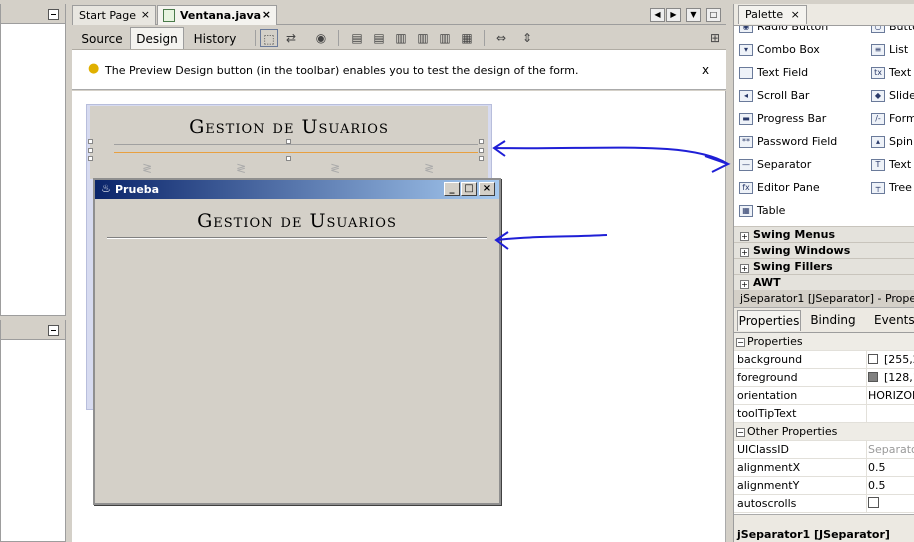 The image size is (914, 542). Describe the element at coordinates (892, 76) in the screenshot. I see `palette-item: tx Text Area` at that location.